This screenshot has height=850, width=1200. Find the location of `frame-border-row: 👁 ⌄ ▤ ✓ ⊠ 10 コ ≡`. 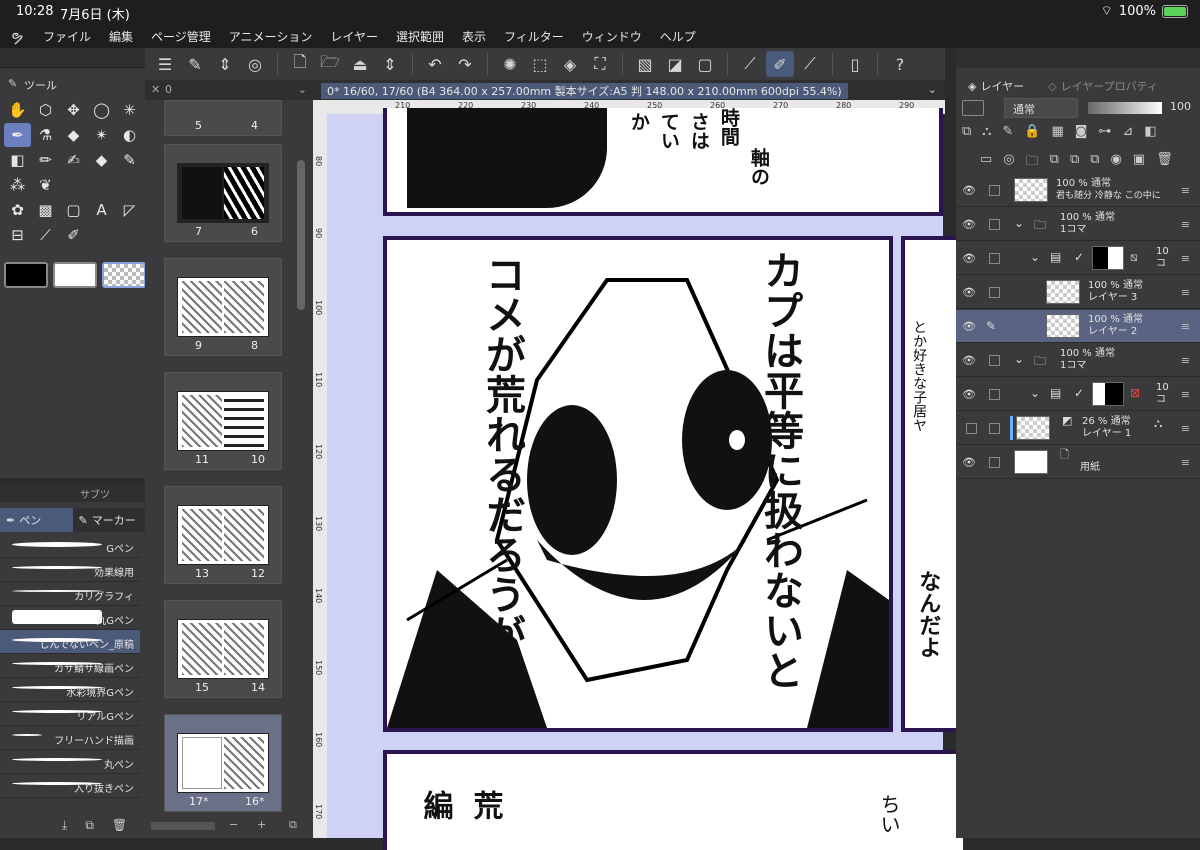

frame-border-row: 👁 ⌄ ▤ ✓ ⊠ 10 コ ≡ is located at coordinates (1078, 394).